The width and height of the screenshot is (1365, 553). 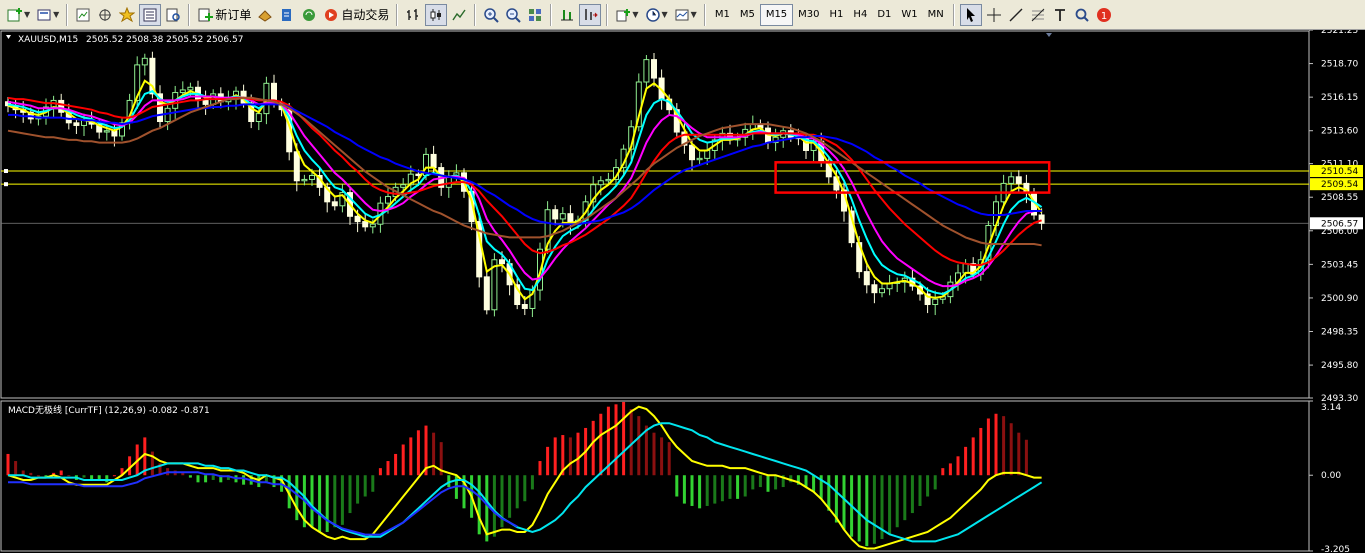 I want to click on tile-windows-button, so click(x=535, y=15).